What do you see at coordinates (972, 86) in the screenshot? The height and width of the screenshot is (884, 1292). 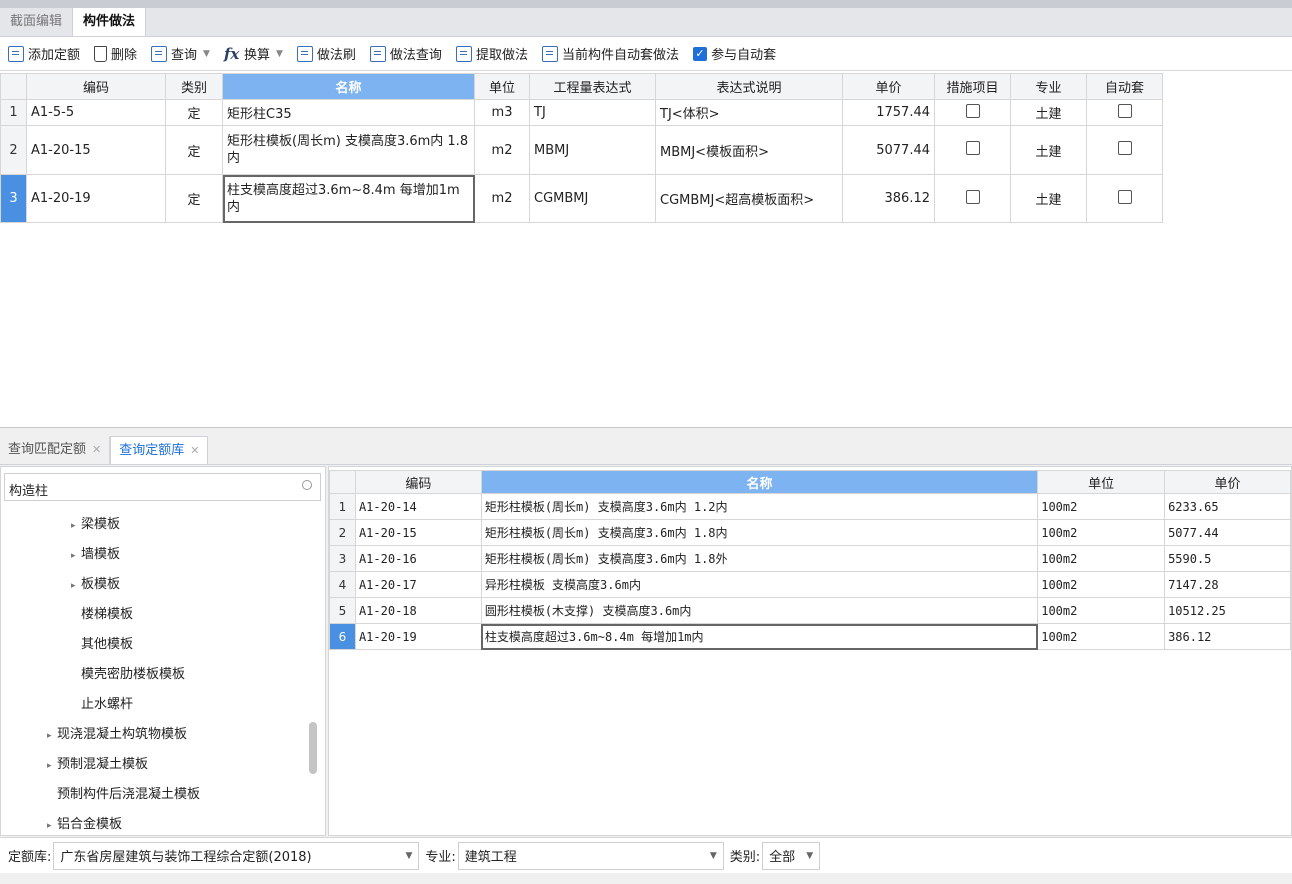 I see `col-header-measure: 措施项目` at bounding box center [972, 86].